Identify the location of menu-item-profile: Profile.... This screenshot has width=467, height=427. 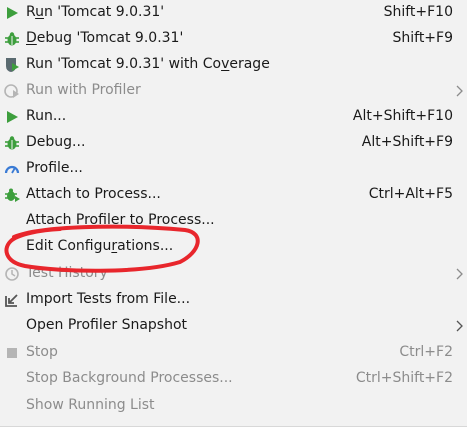
(233, 169).